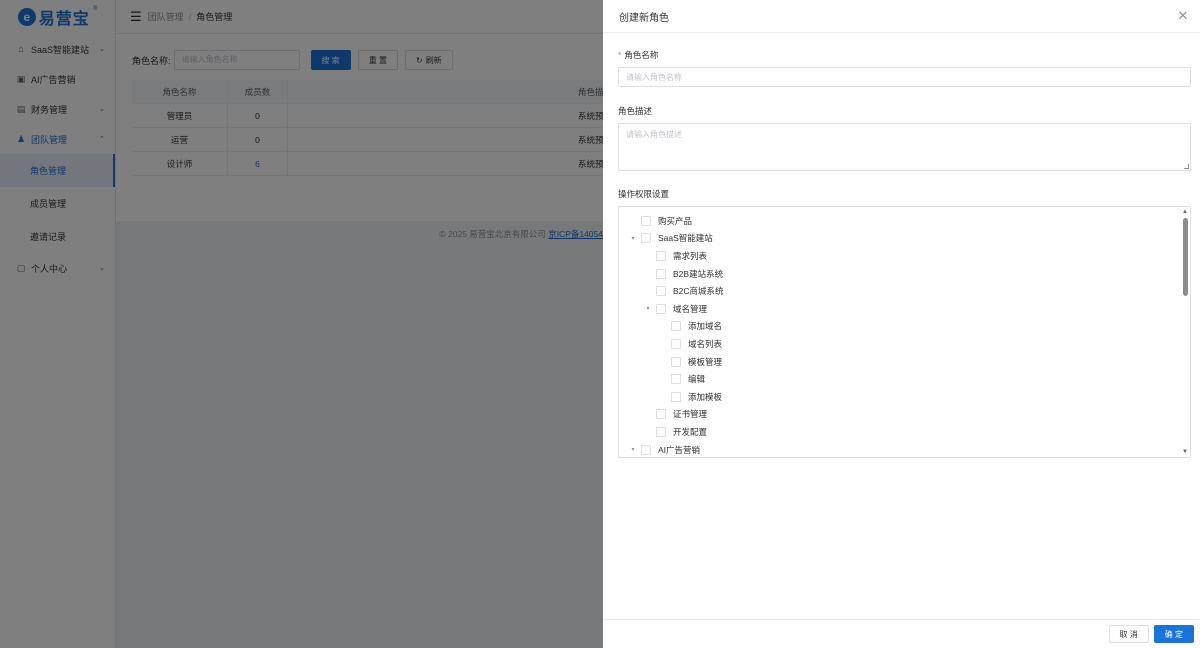 Image resolution: width=1200 pixels, height=648 pixels. I want to click on permission-label: 操作权限设置, so click(644, 194).